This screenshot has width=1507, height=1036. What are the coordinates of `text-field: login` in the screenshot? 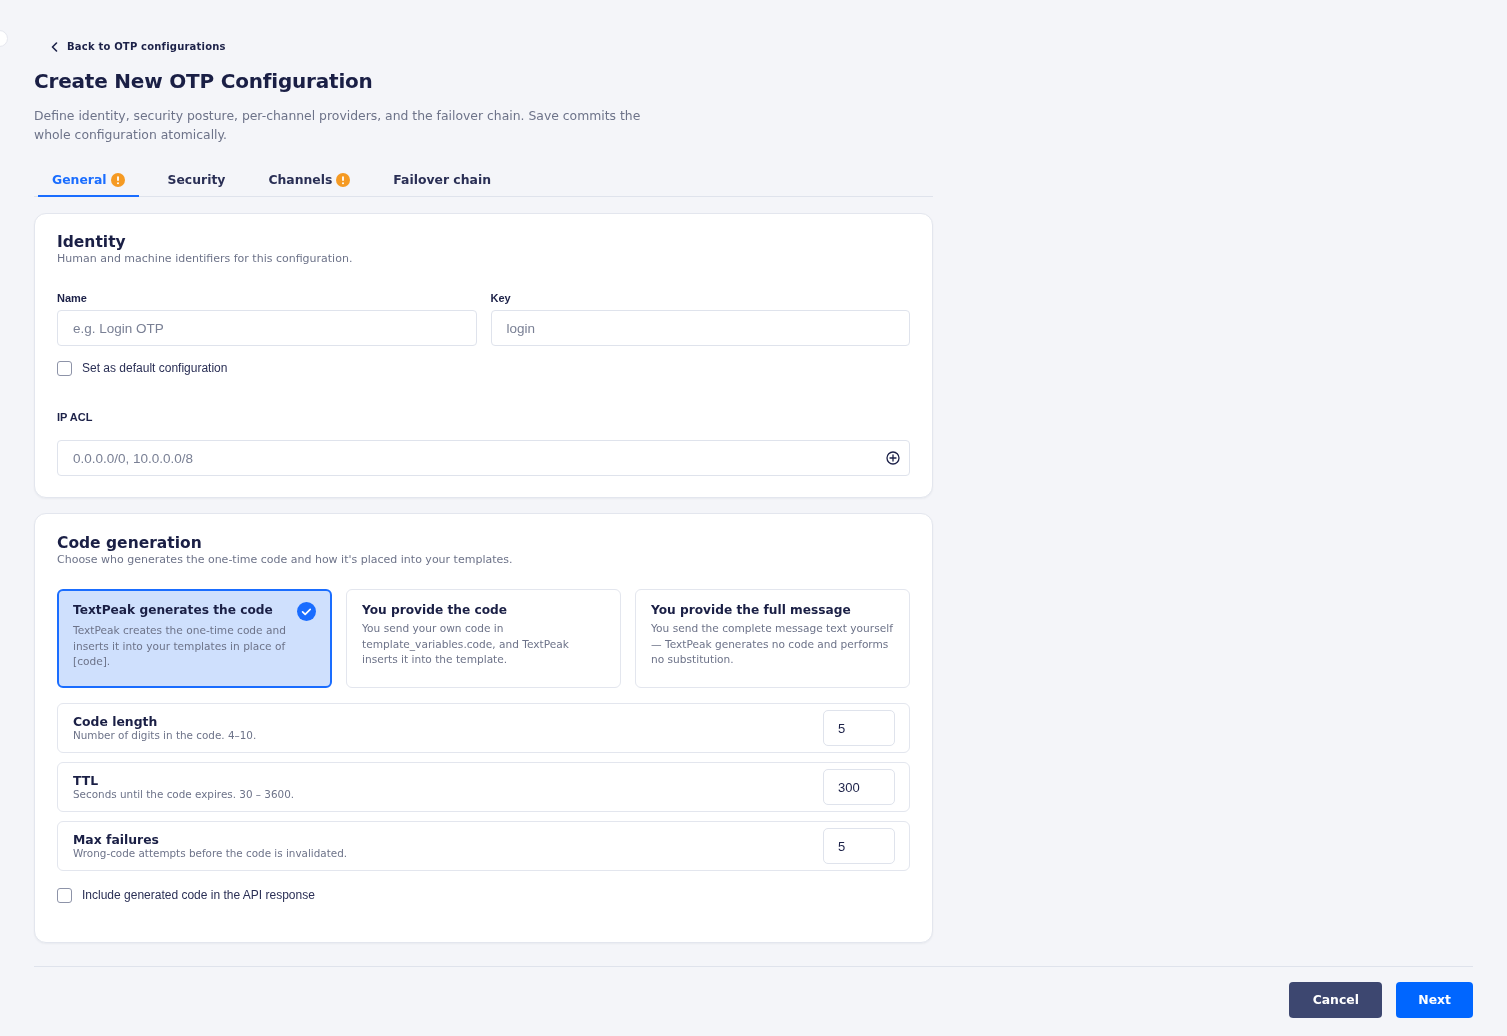 It's located at (700, 328).